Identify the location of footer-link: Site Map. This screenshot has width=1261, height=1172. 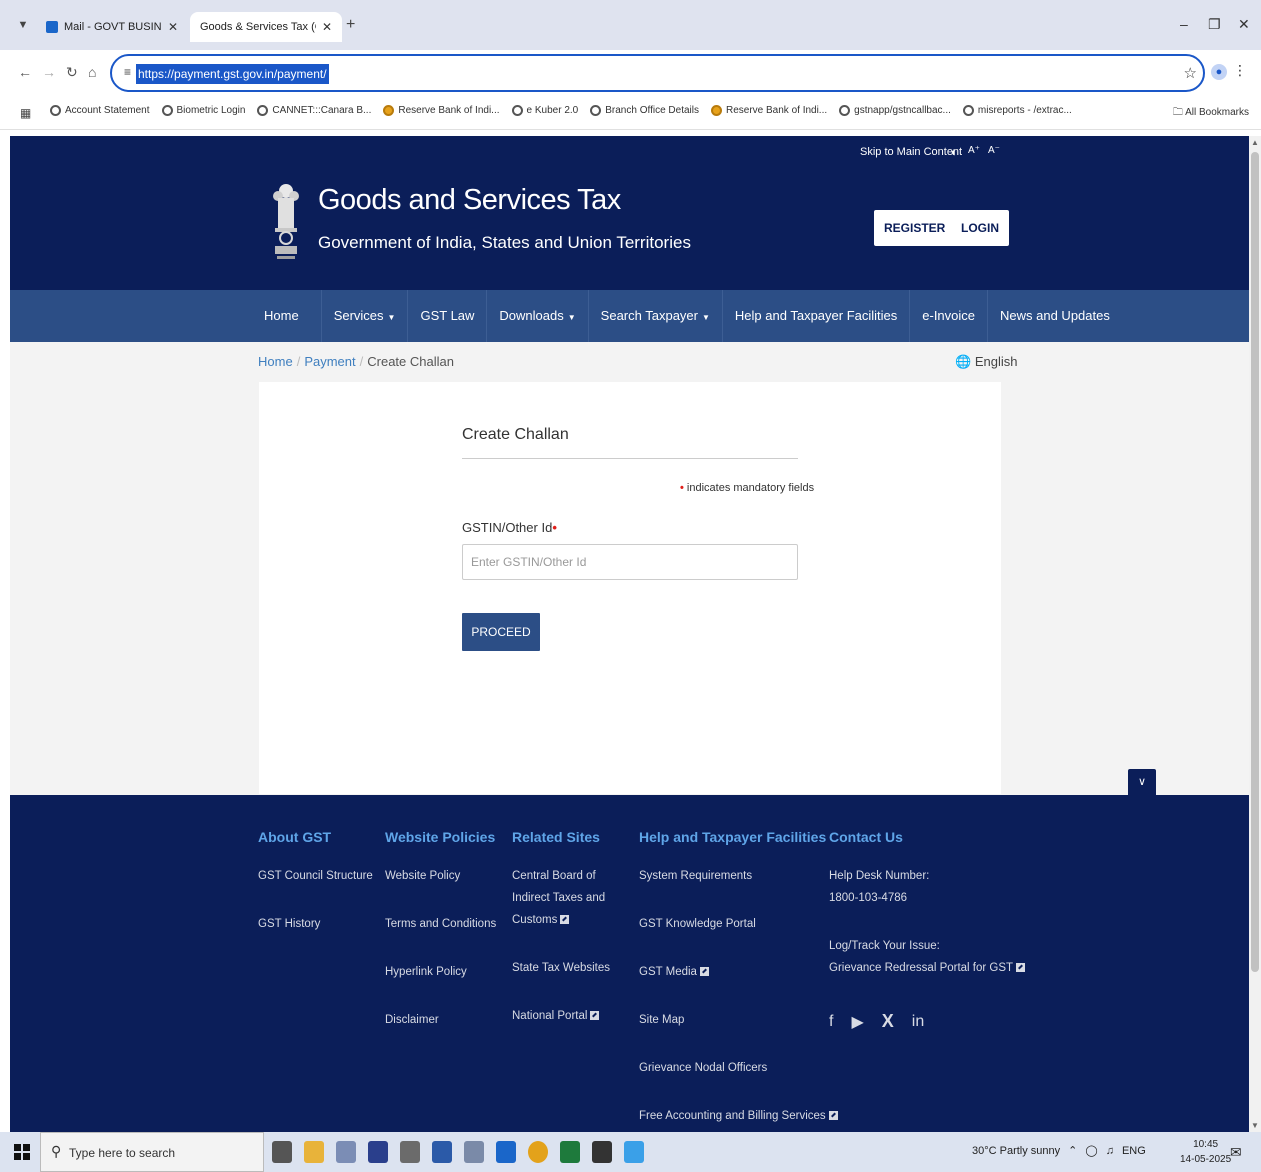
(738, 1020).